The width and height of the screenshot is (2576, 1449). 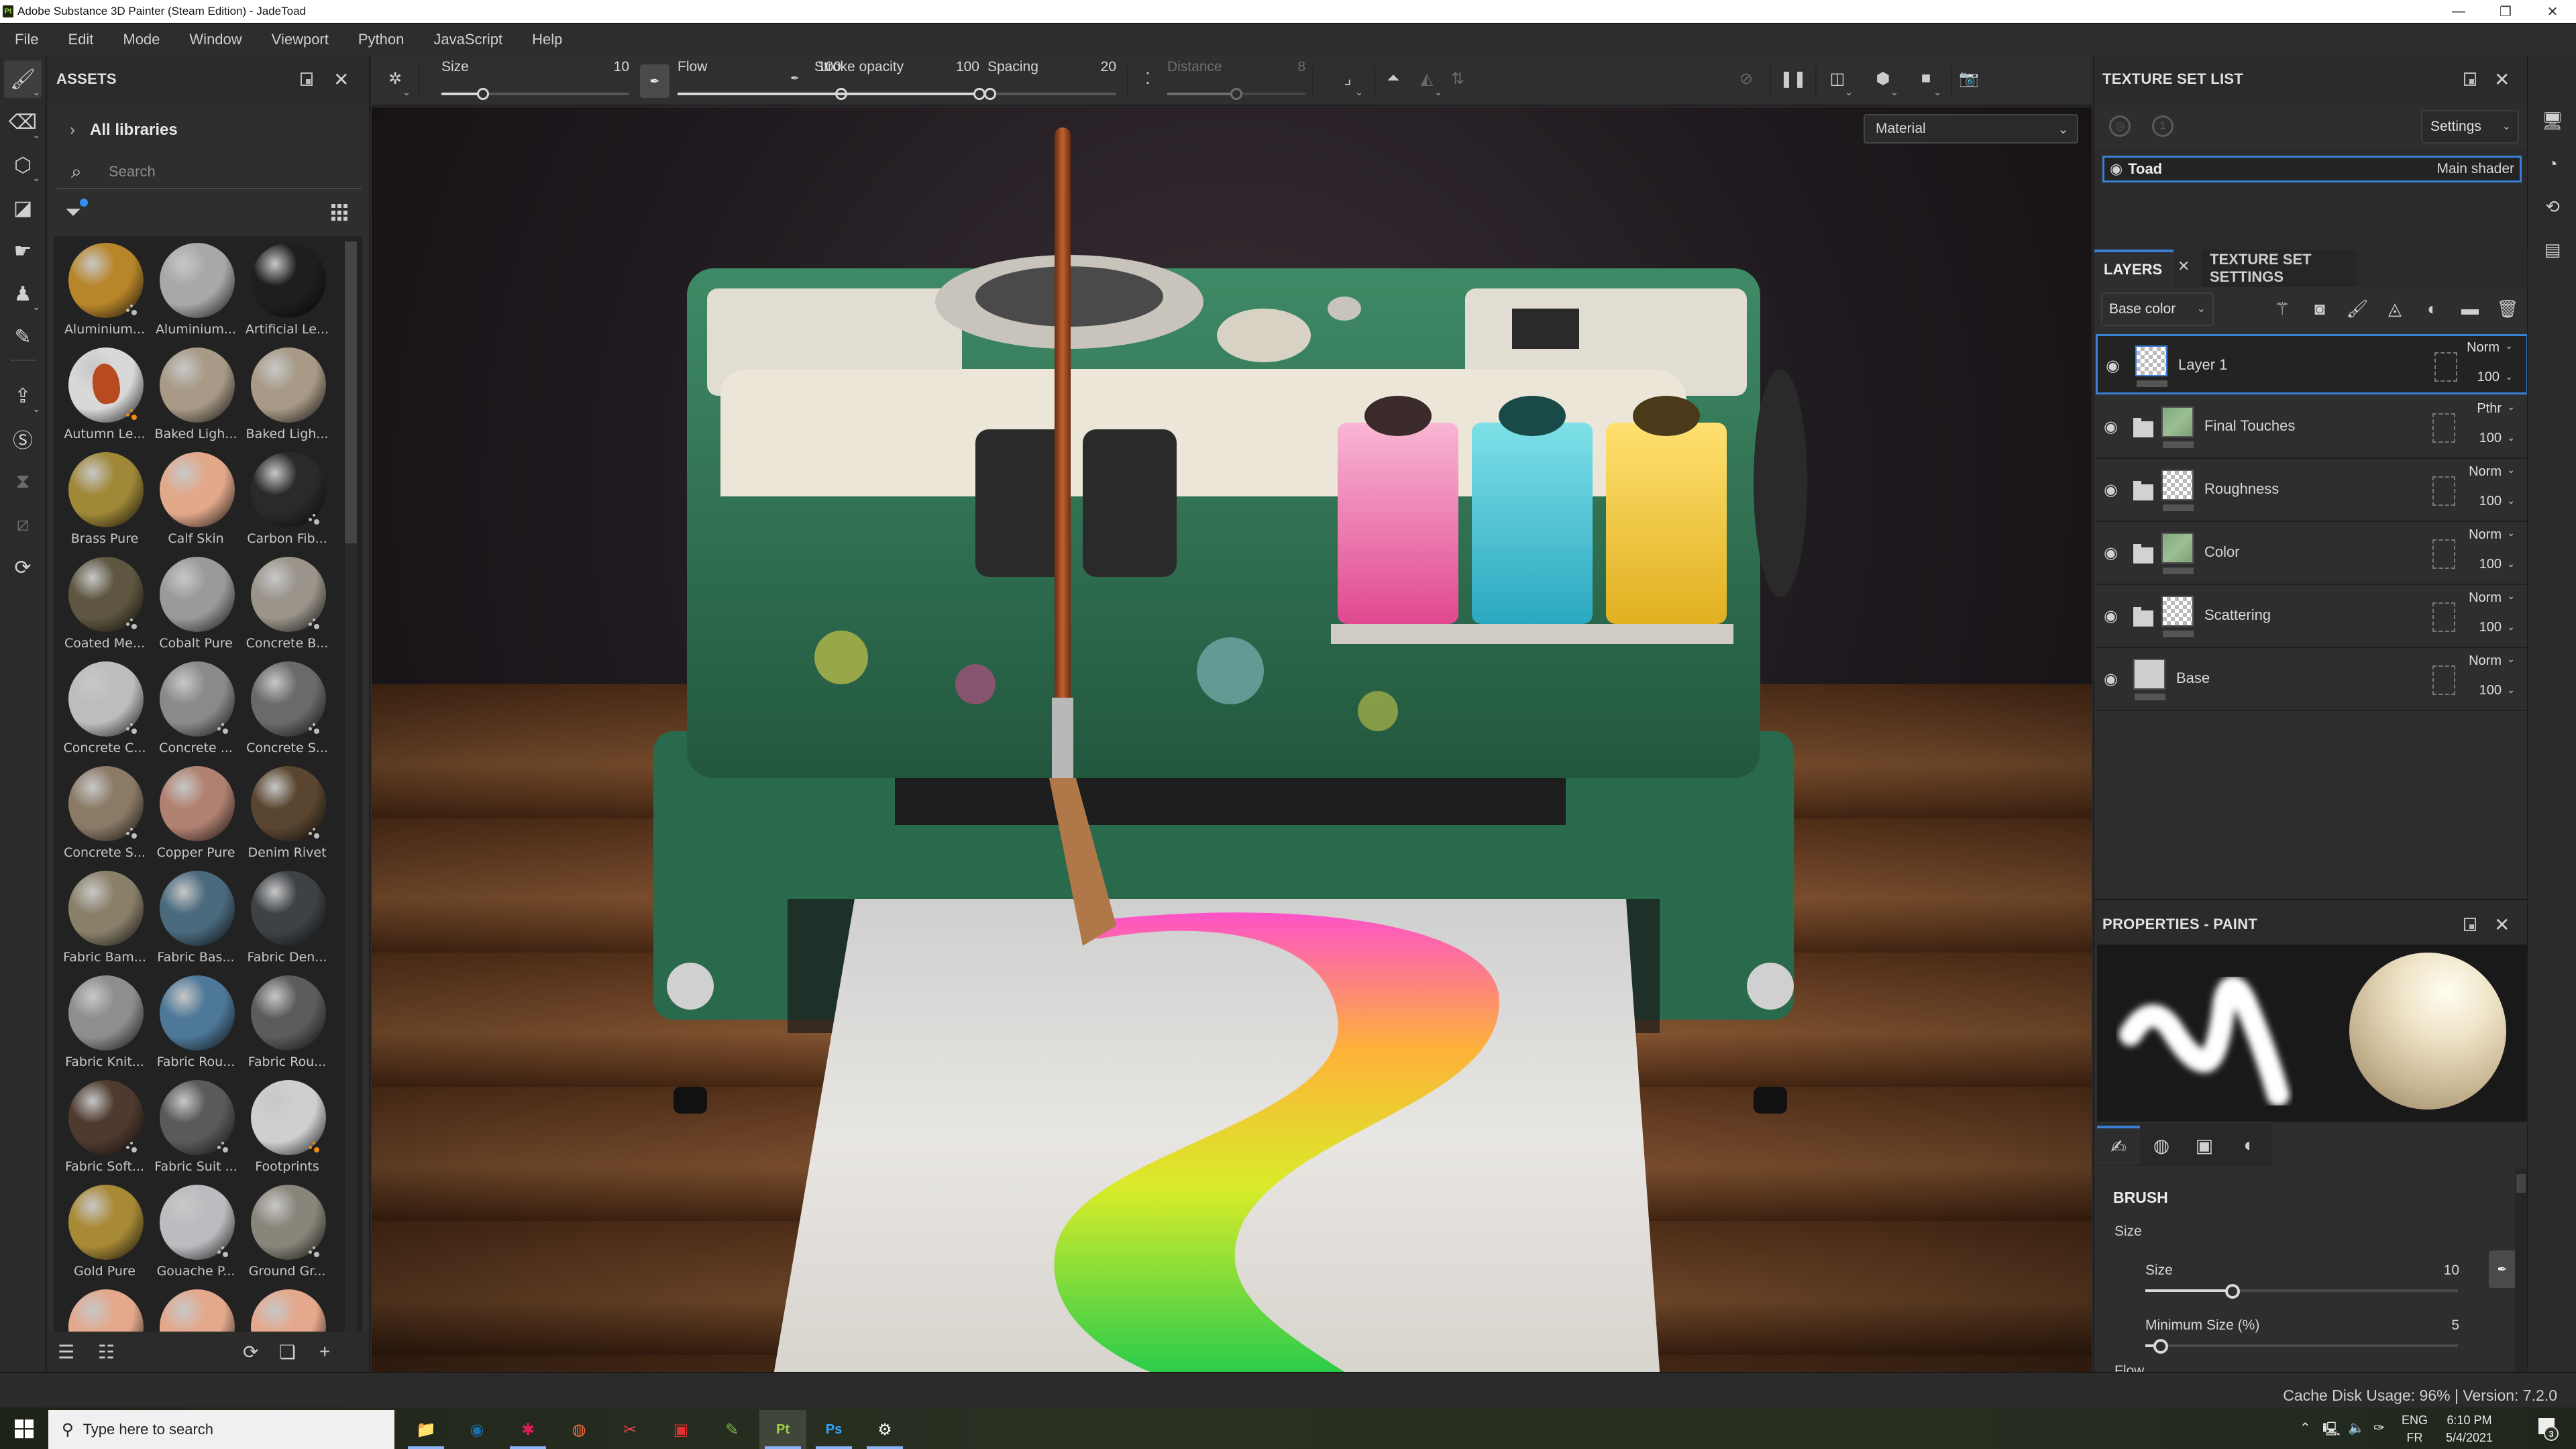 What do you see at coordinates (2312, 617) in the screenshot?
I see `layer-row: ◉ Scattering Norm ⌄ 100 ⌄` at bounding box center [2312, 617].